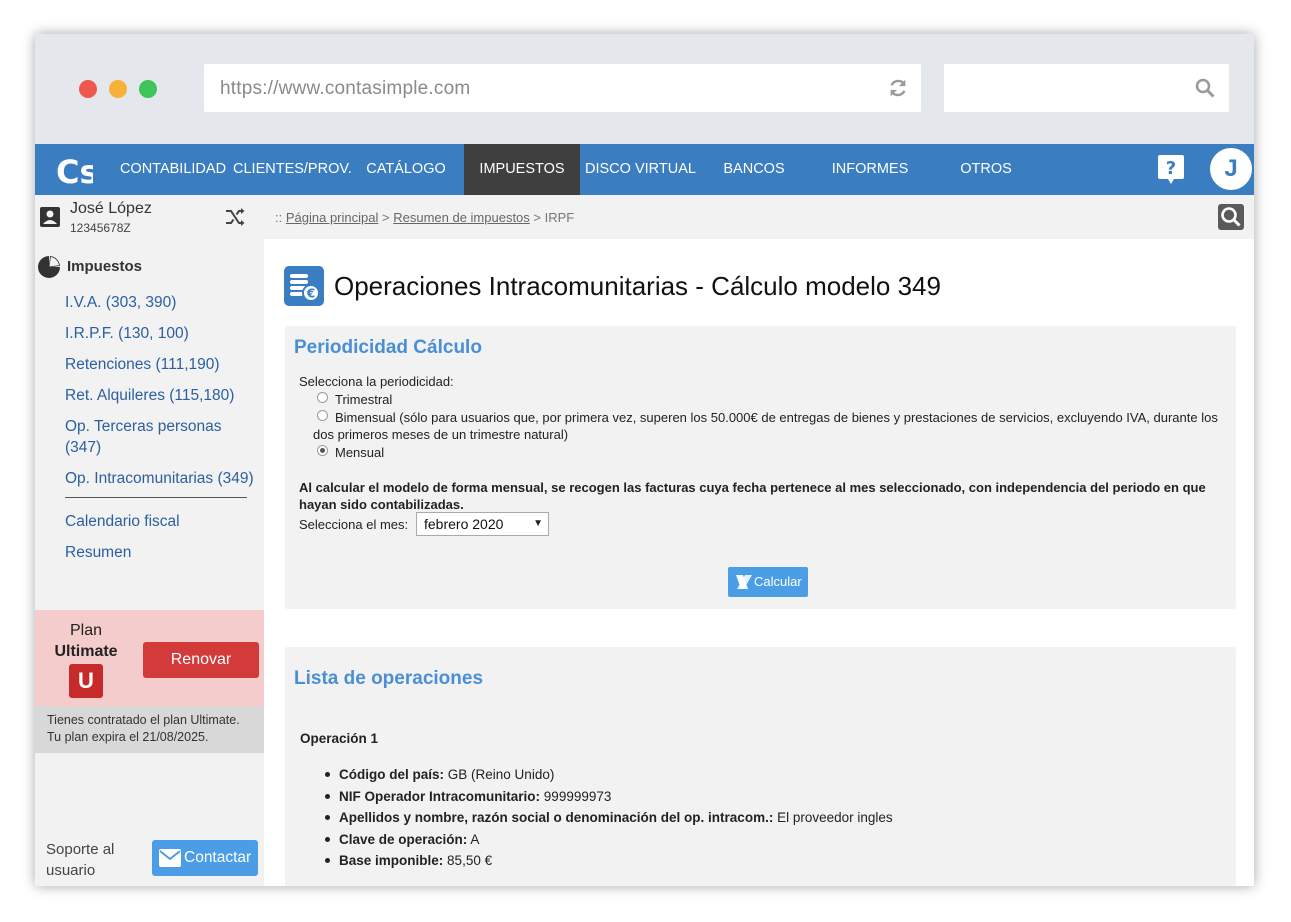 The height and width of the screenshot is (922, 1291). Describe the element at coordinates (332, 217) in the screenshot. I see `breadcrumb-home: Página principal` at that location.